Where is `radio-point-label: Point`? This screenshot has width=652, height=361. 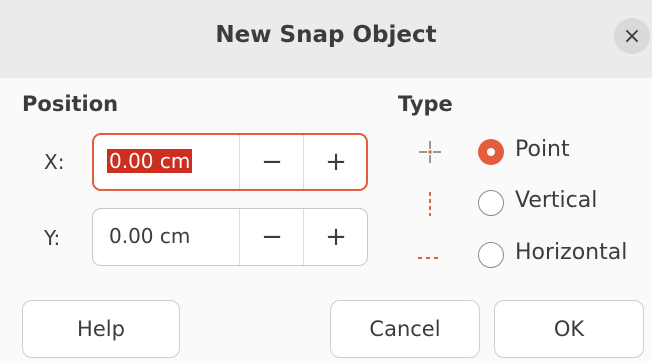 radio-point-label: Point is located at coordinates (542, 149).